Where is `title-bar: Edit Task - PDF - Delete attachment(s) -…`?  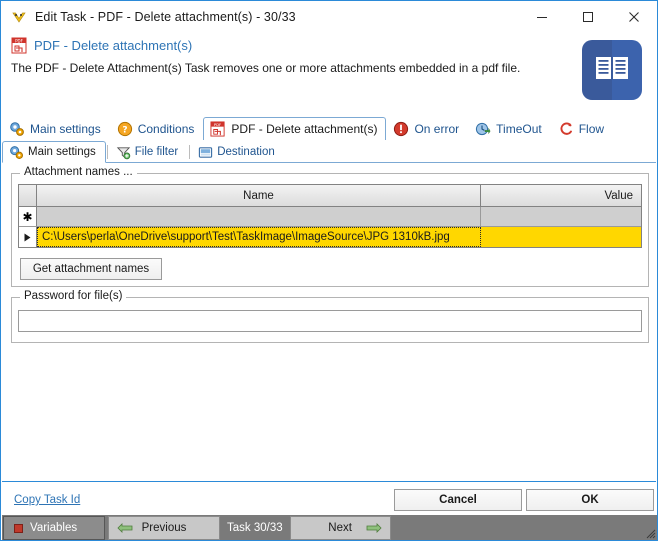
title-bar: Edit Task - PDF - Delete attachment(s) -… is located at coordinates (329, 17).